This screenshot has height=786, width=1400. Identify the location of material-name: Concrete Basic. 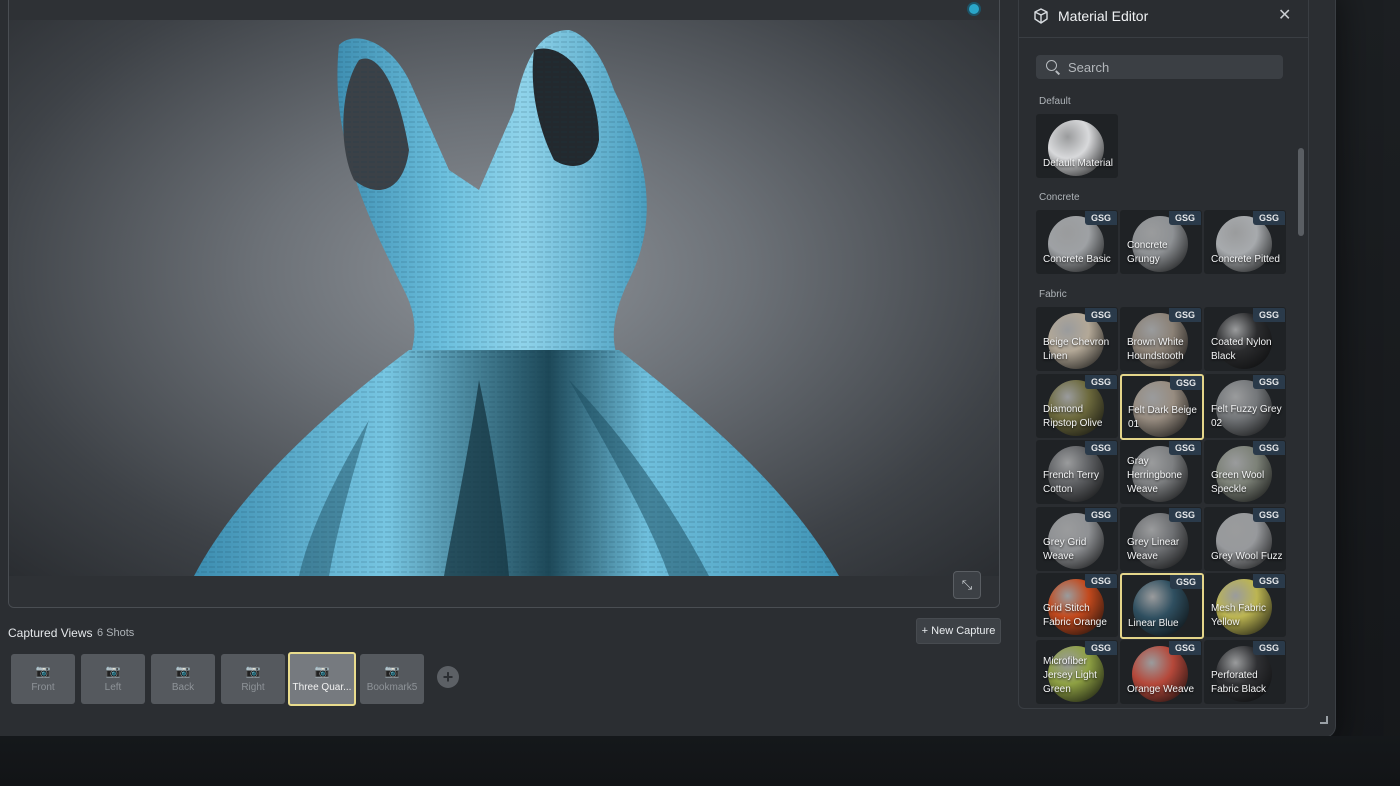
(1077, 259).